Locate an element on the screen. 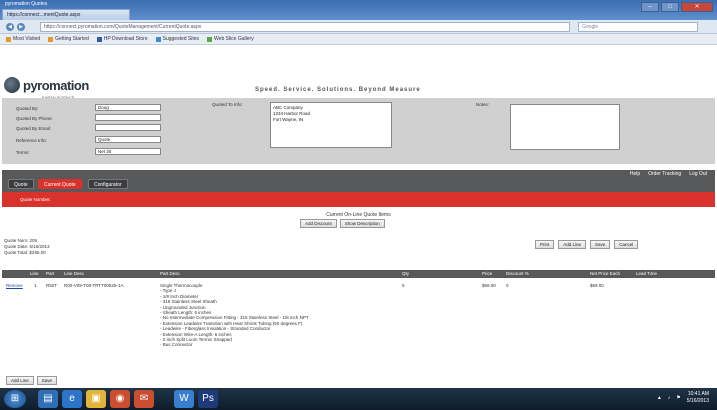  quote-items-title: Current On-Line Quote Items is located at coordinates (358, 215).